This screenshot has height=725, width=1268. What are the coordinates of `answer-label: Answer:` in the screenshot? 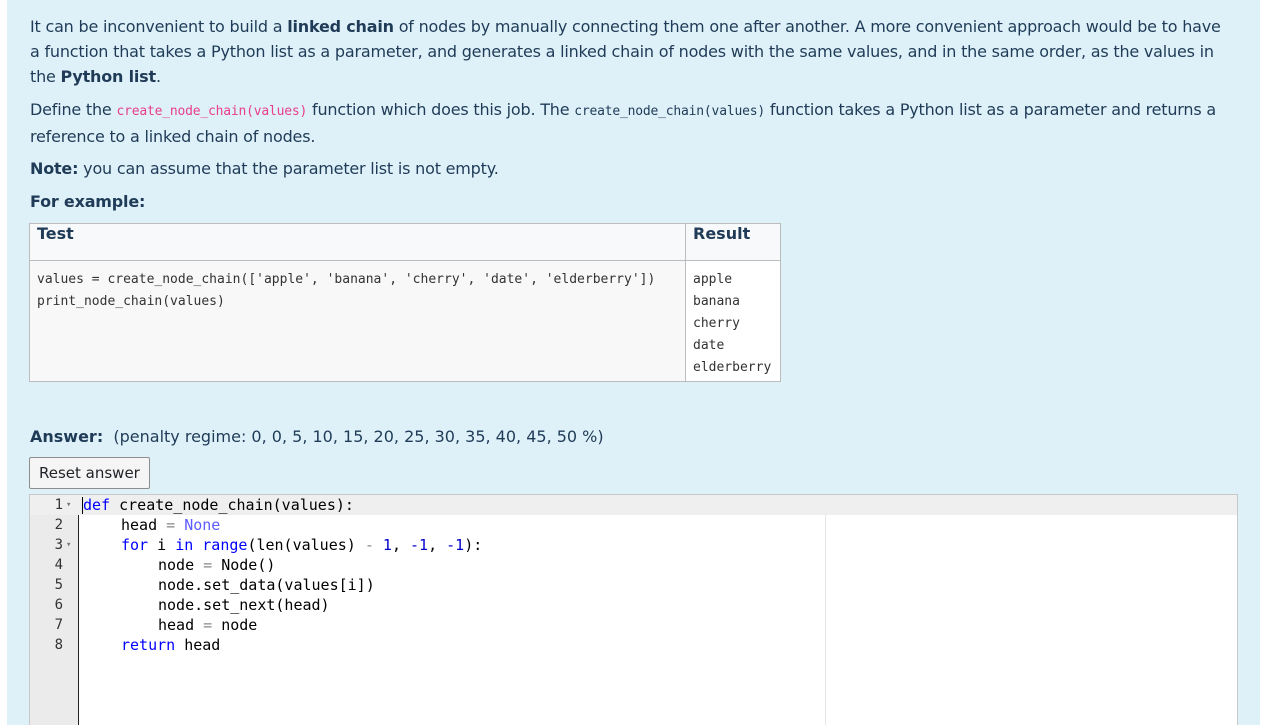 It's located at (67, 436).